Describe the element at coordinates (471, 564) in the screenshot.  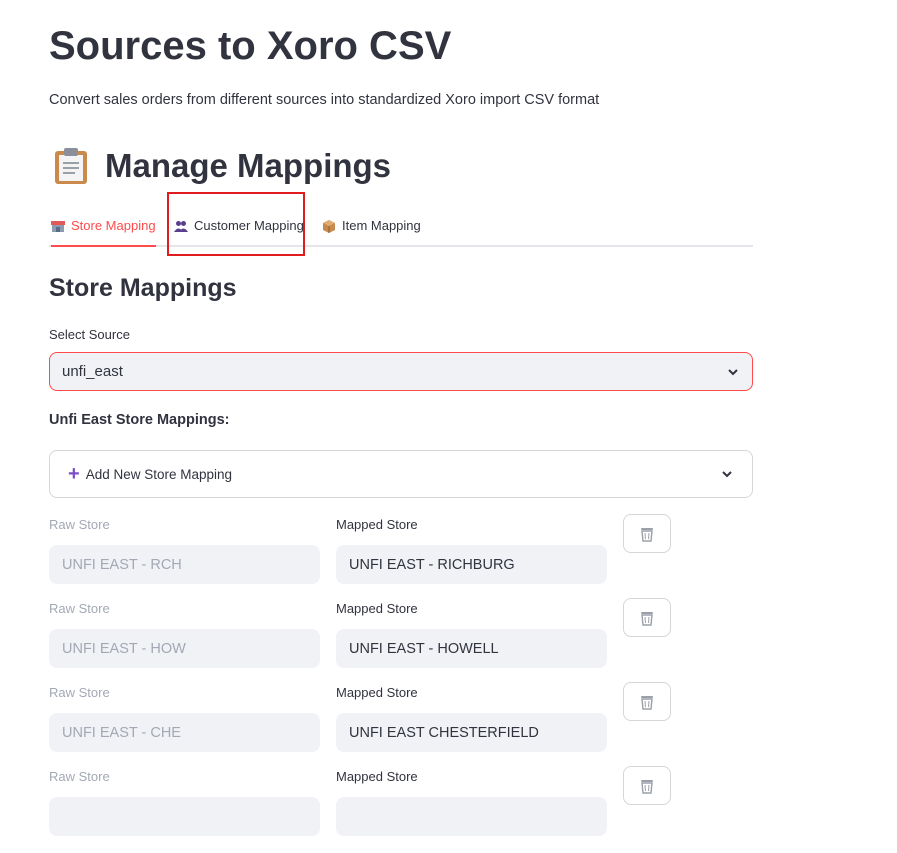
I see `mapped-store-input: UNFI EAST - RICHBURG` at that location.